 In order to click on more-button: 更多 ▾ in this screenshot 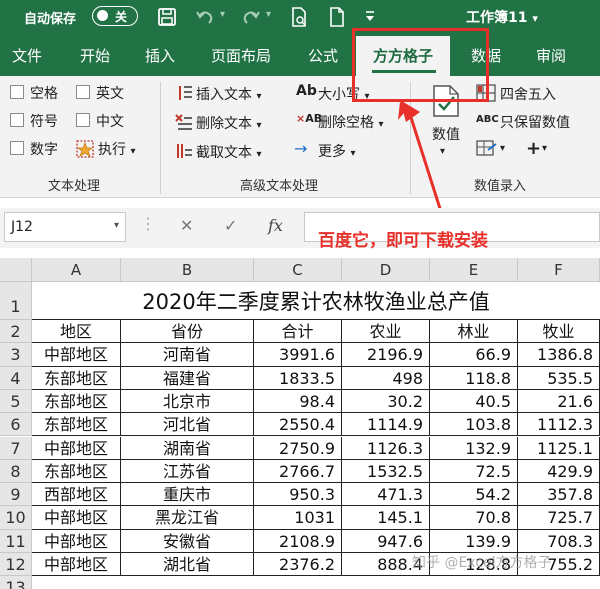, I will do `click(336, 151)`.